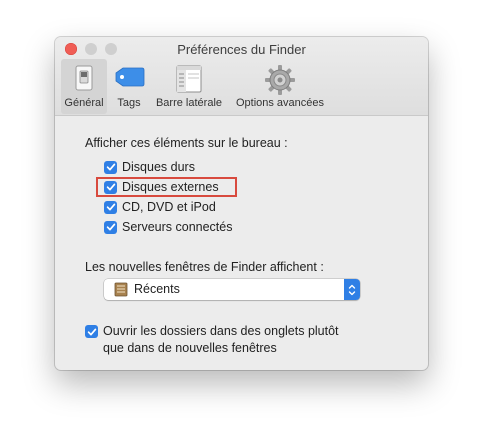 The height and width of the screenshot is (444, 483). I want to click on tab-advanced: Options avancées, so click(280, 86).